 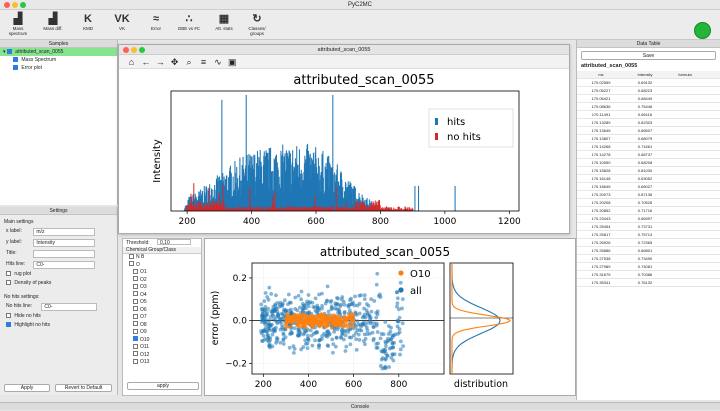 What do you see at coordinates (160, 62) in the screenshot?
I see `forward-arrow-icon: →` at bounding box center [160, 62].